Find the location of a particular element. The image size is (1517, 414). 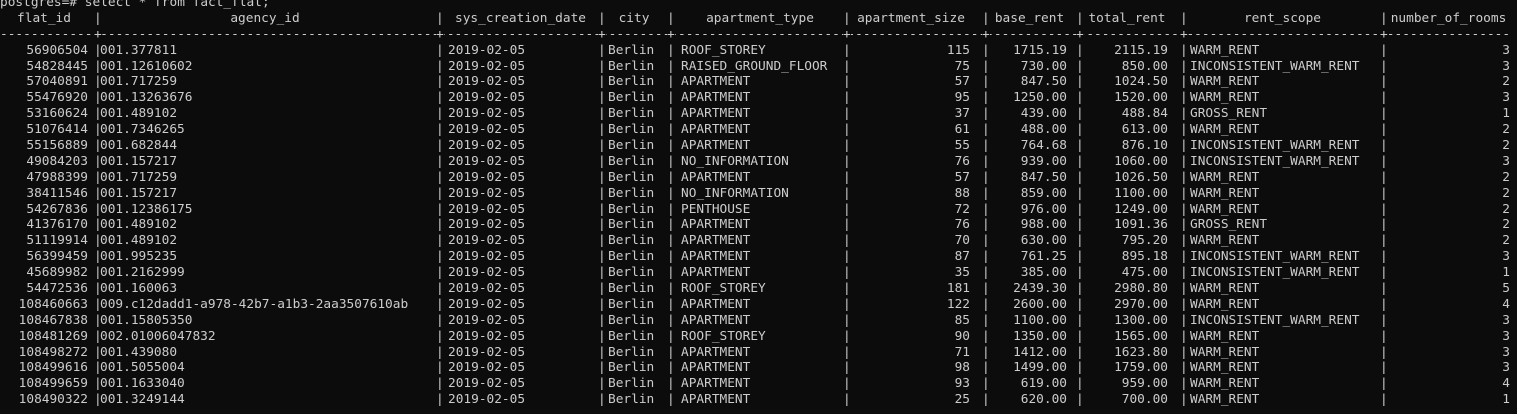

cell-total-rent: 1520.00 is located at coordinates (1141, 98).